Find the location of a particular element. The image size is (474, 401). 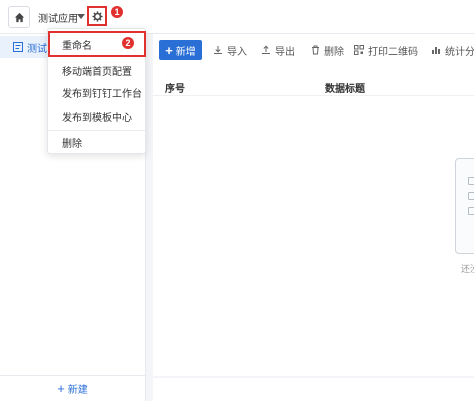

download-icon is located at coordinates (218, 50).